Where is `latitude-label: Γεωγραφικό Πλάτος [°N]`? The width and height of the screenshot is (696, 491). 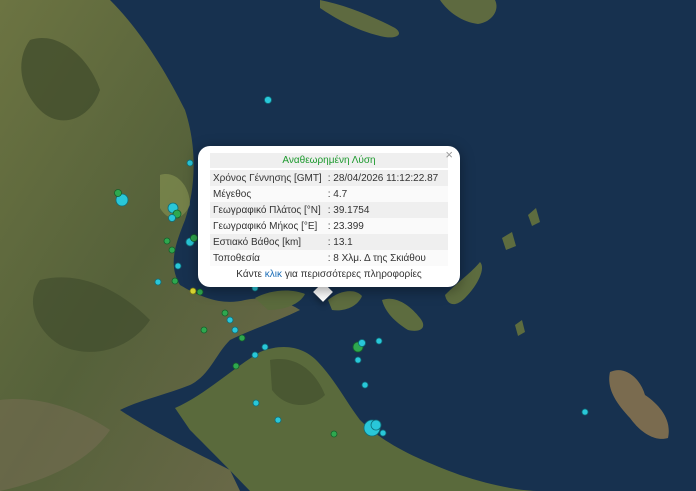 latitude-label: Γεωγραφικό Πλάτος [°N] is located at coordinates (267, 210).